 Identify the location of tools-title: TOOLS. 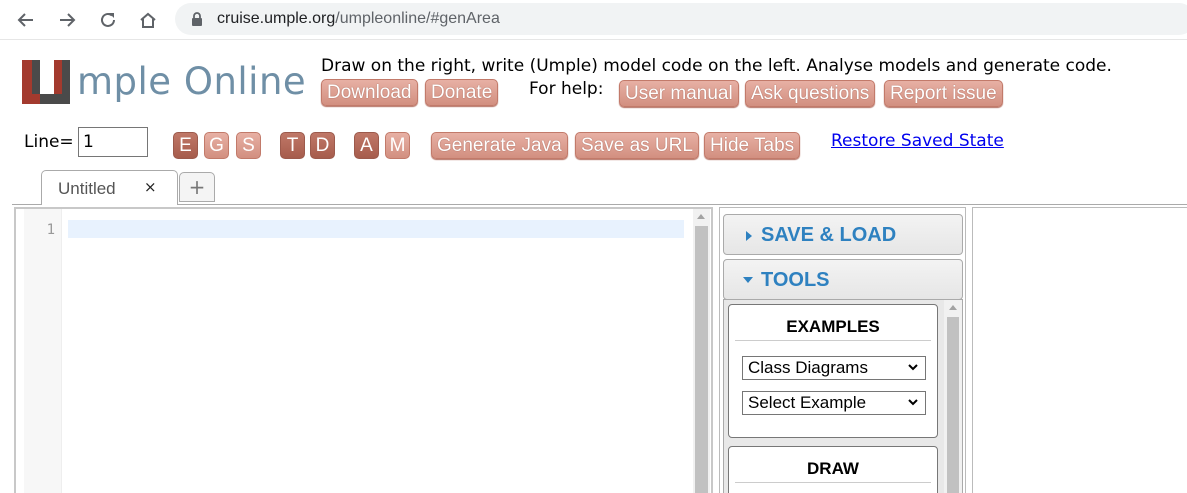
(795, 280).